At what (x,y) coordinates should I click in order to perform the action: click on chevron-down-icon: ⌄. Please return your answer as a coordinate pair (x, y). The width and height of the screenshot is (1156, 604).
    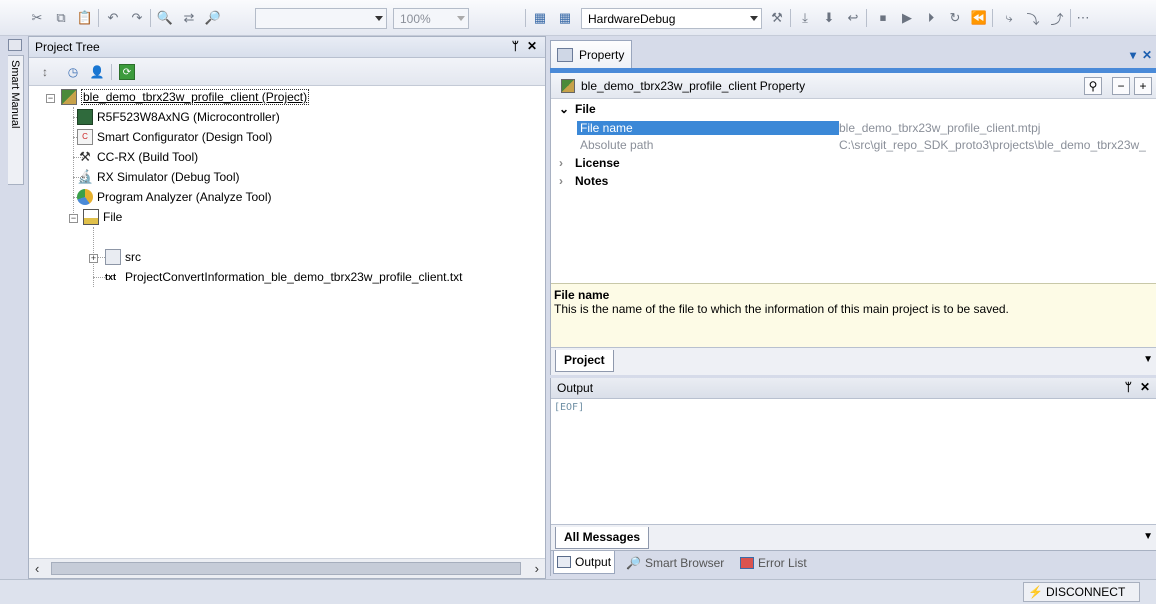
    Looking at the image, I should click on (564, 108).